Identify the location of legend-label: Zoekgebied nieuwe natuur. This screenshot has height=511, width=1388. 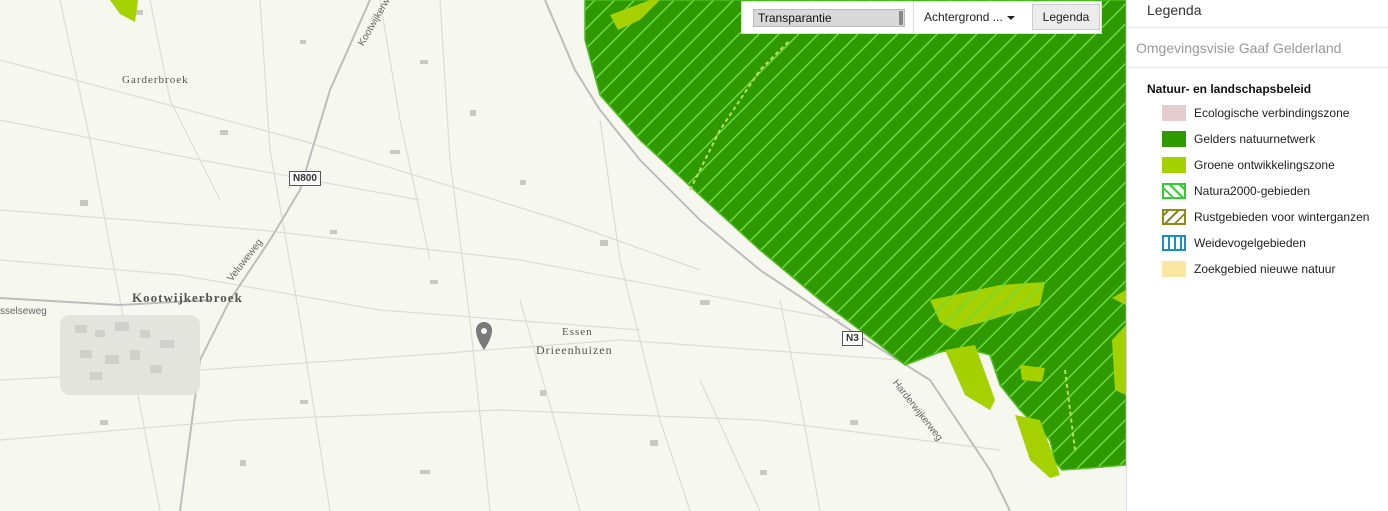
(1265, 269).